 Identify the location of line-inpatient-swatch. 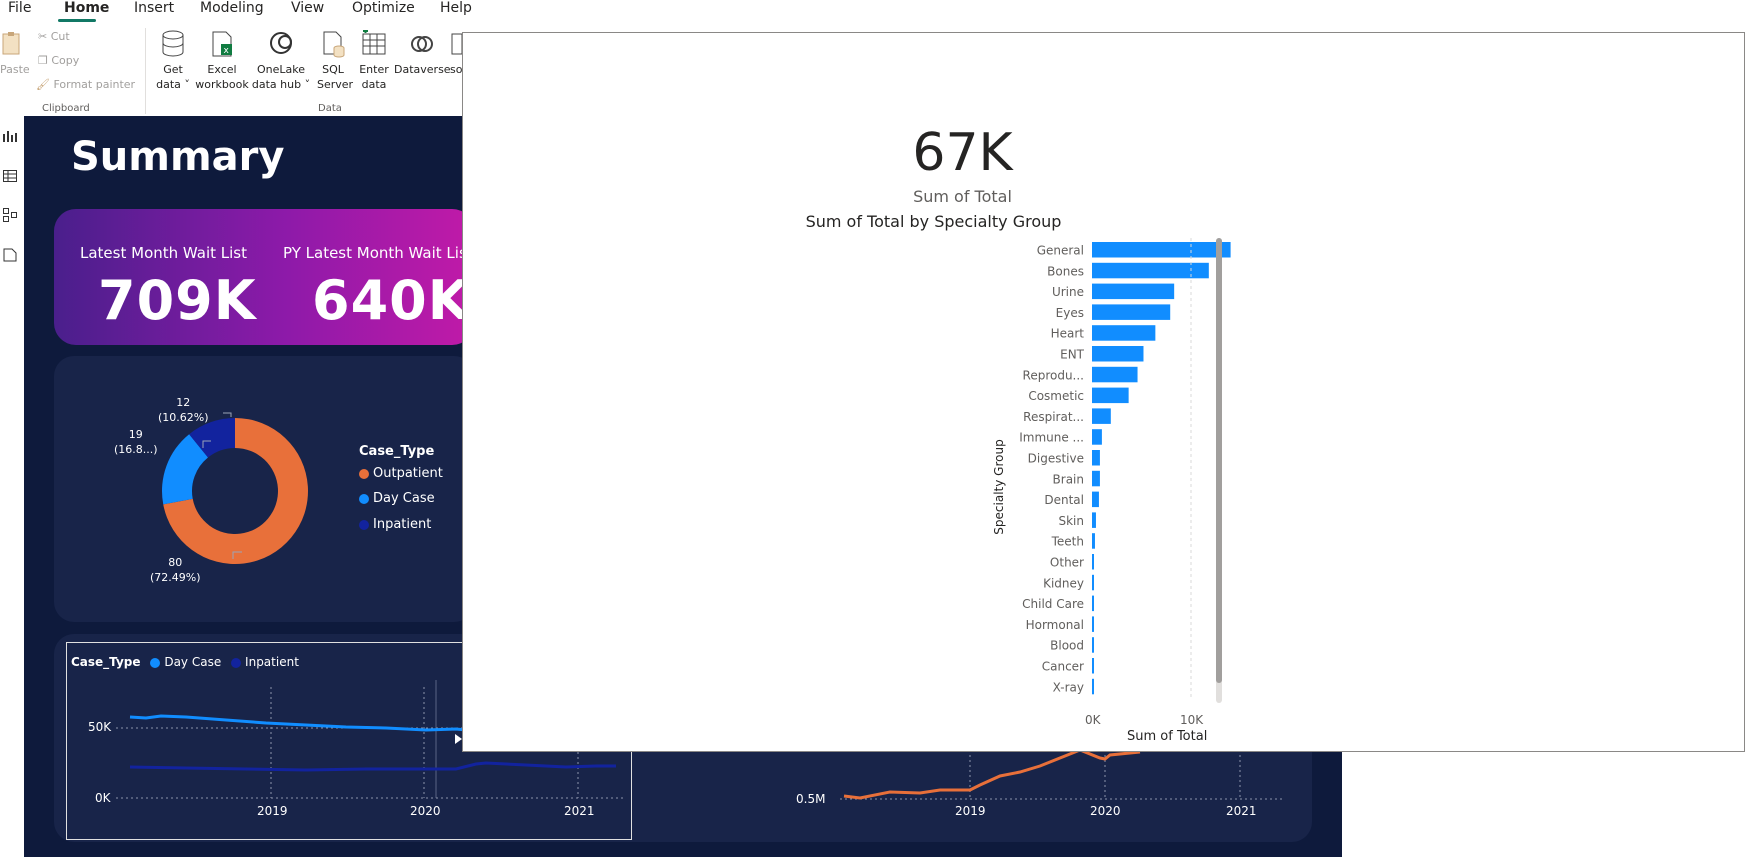
(236, 662).